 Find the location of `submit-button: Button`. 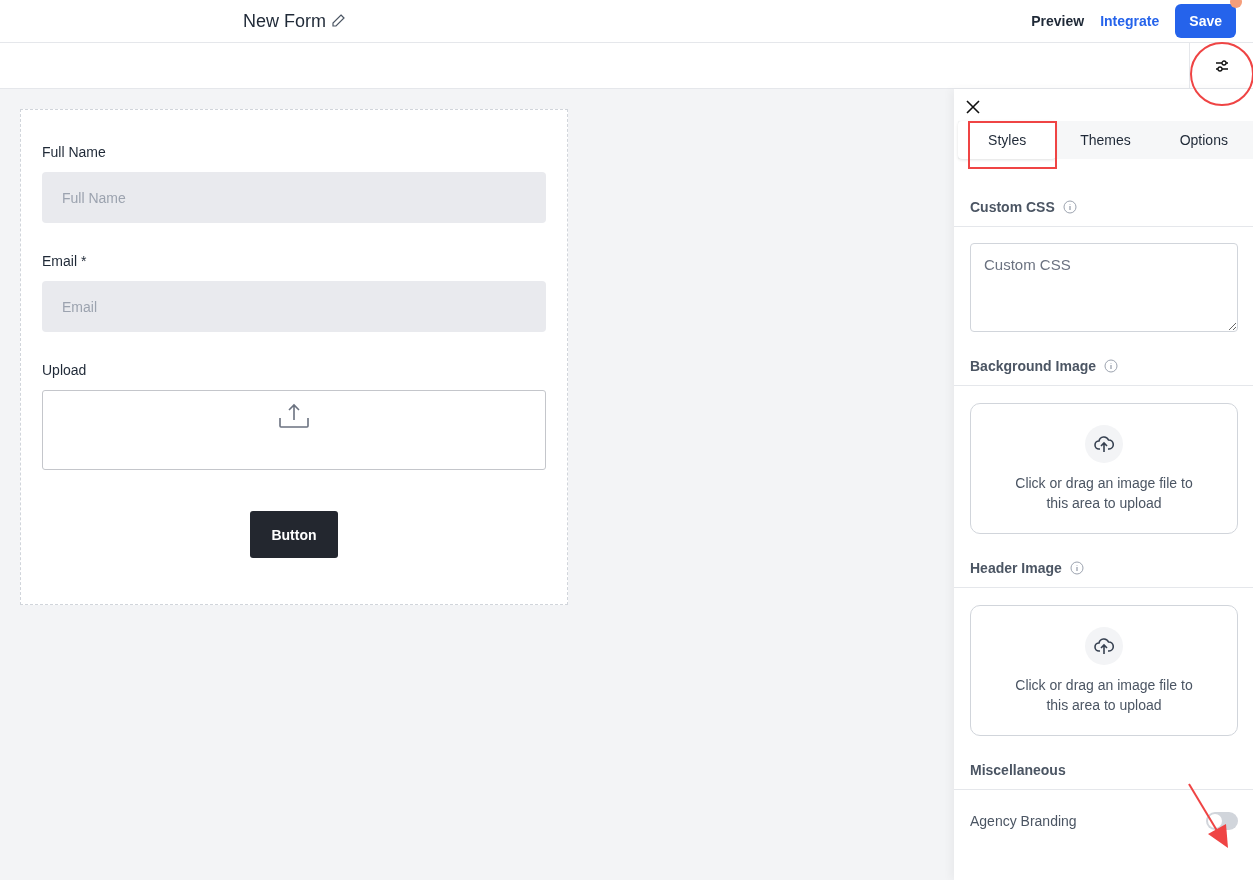

submit-button: Button is located at coordinates (294, 534).